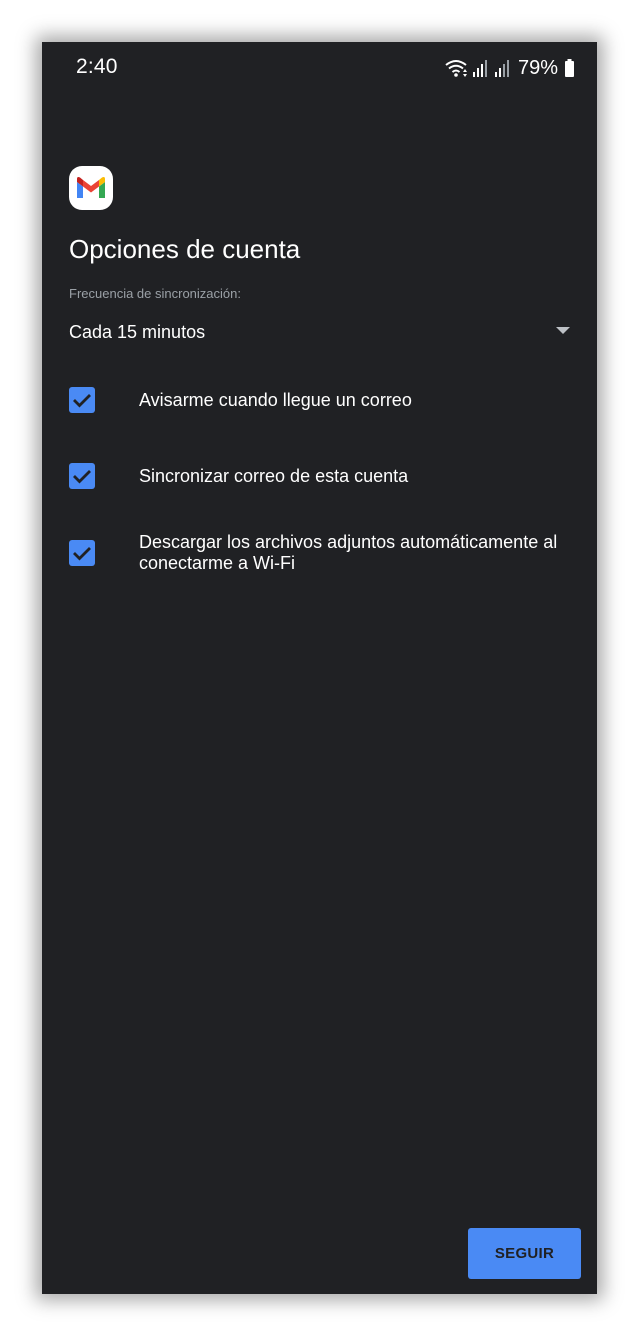 The width and height of the screenshot is (639, 1337). What do you see at coordinates (155, 293) in the screenshot?
I see `sync-frequency-label: Frecuencia de sincronización:` at bounding box center [155, 293].